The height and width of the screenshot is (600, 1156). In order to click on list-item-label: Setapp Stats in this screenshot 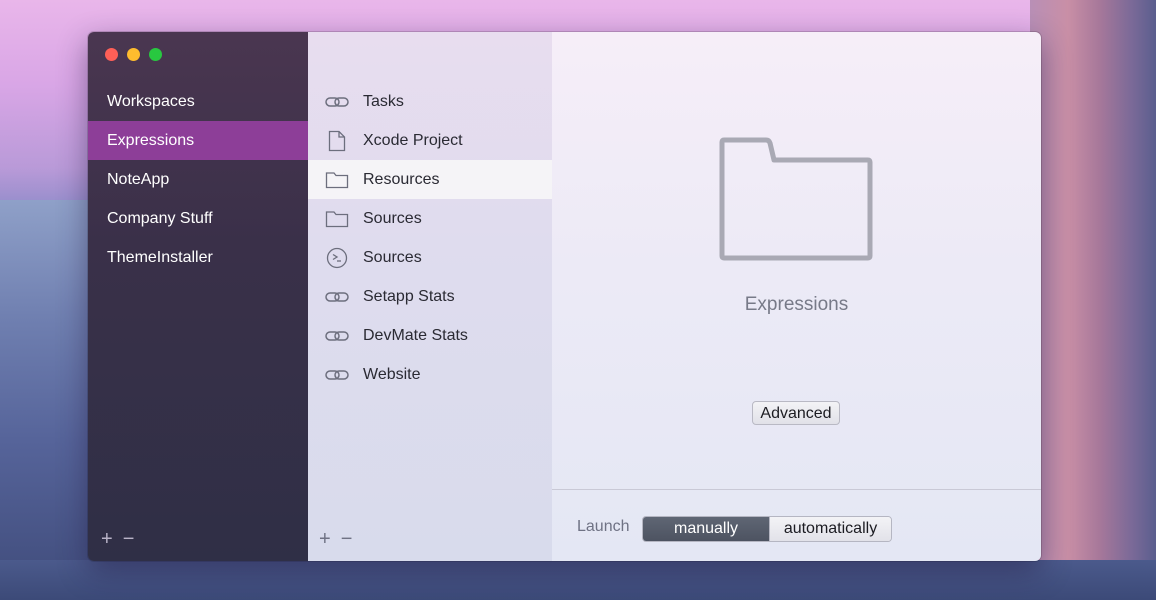, I will do `click(409, 296)`.